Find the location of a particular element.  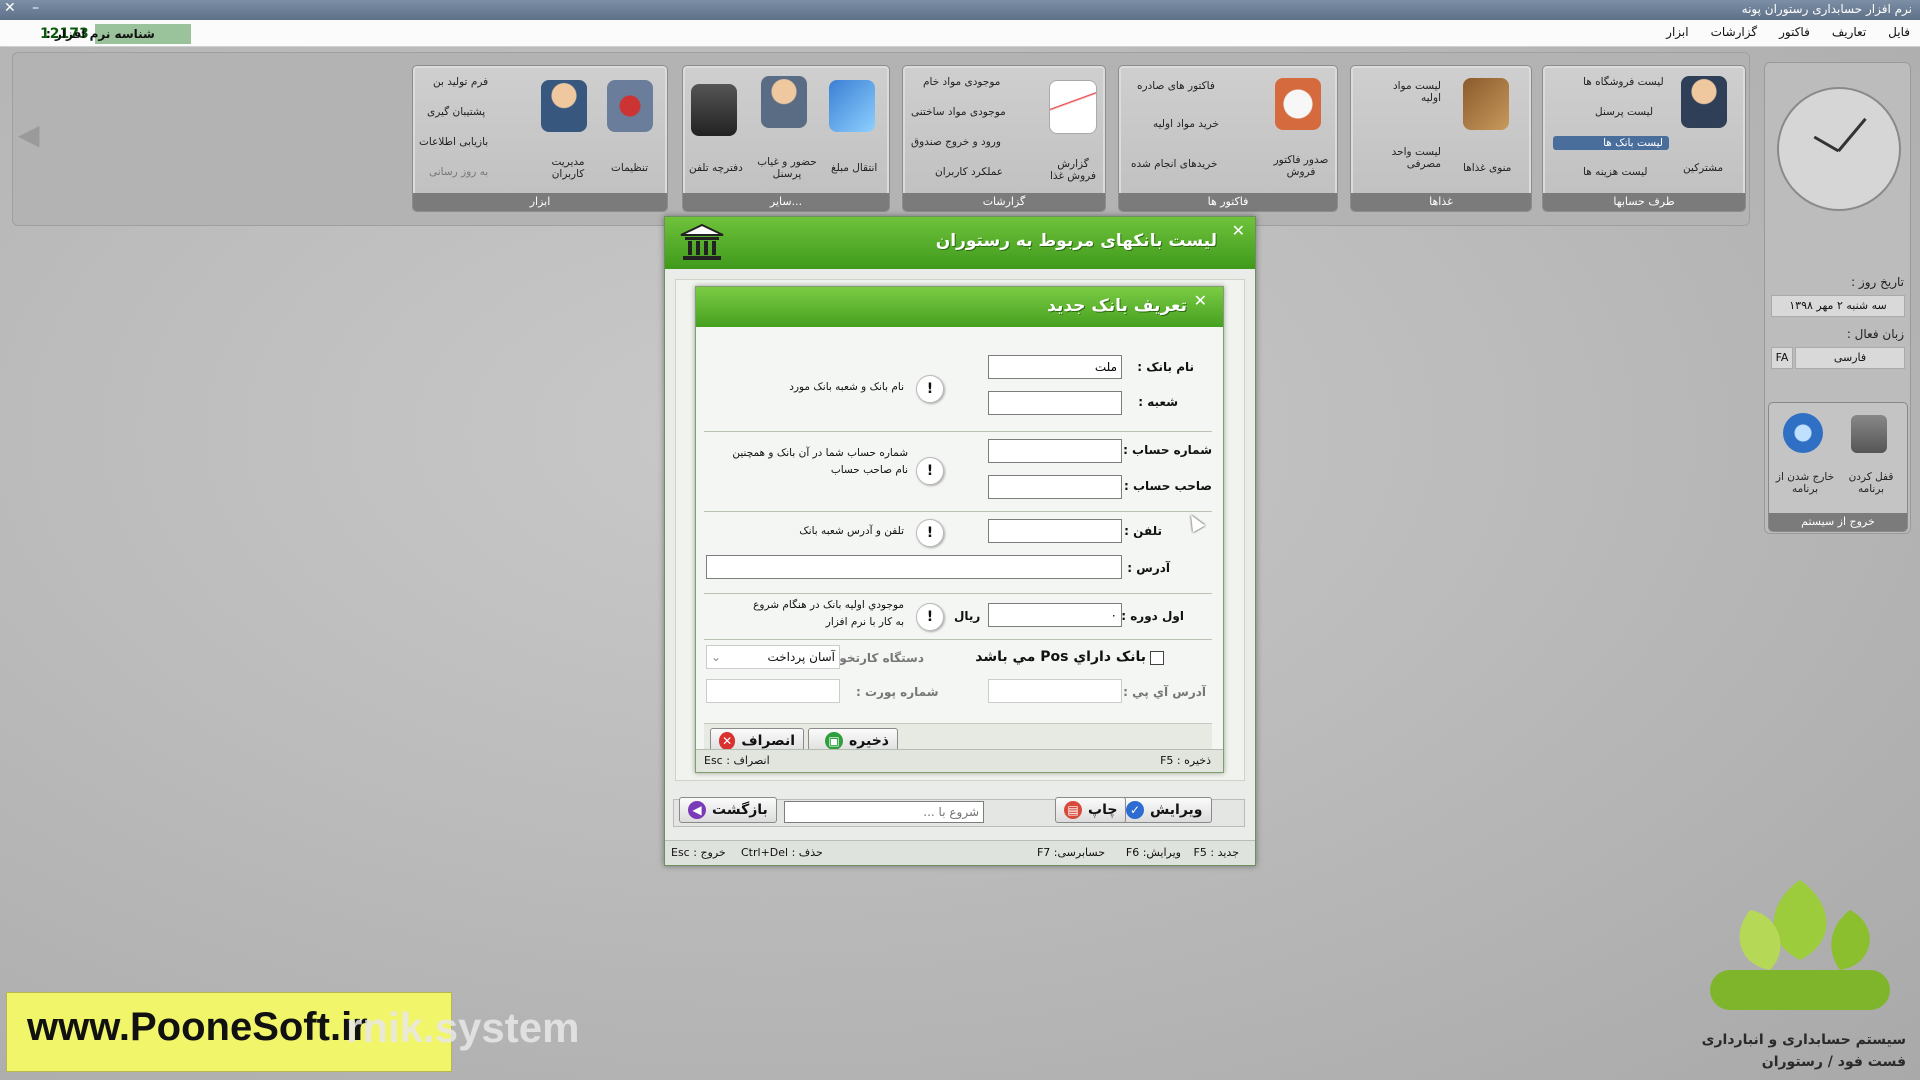

status-delete: Ctrl+Del : حذف is located at coordinates (782, 852).